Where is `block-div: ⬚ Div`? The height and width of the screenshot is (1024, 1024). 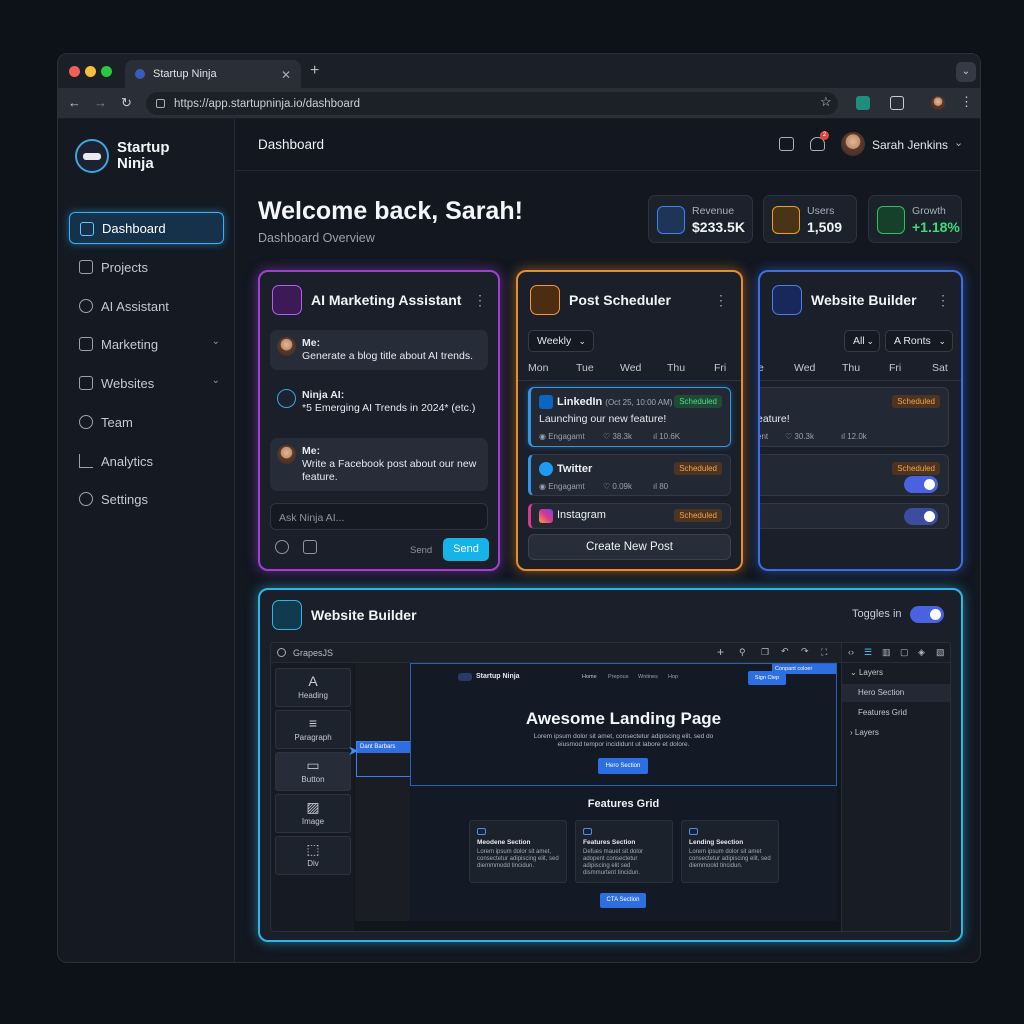 block-div: ⬚ Div is located at coordinates (313, 855).